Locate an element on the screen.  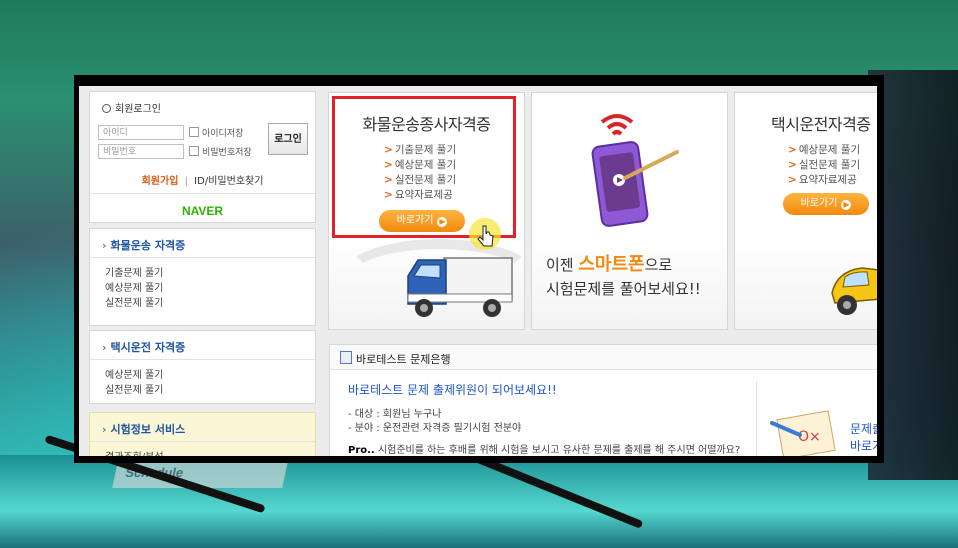
footnote-label: Pro.. is located at coordinates (361, 450).